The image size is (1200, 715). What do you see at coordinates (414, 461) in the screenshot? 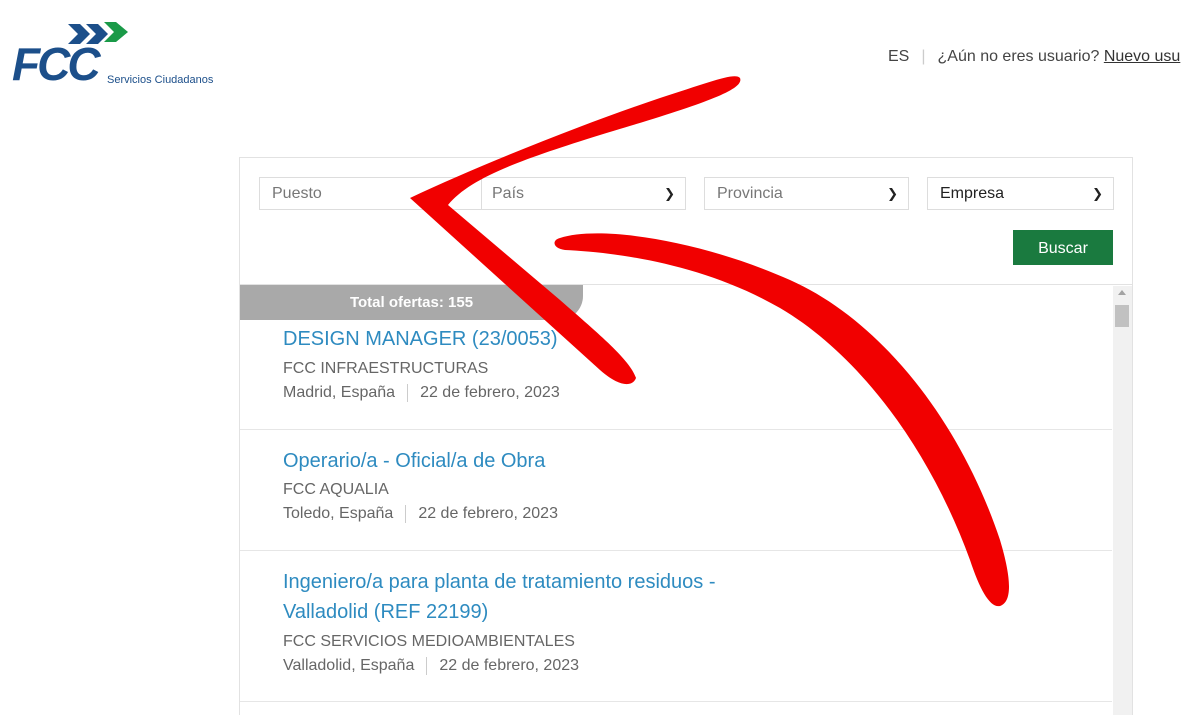
I see `job-title-link: Operario/a - Oficial/a de Obra` at bounding box center [414, 461].